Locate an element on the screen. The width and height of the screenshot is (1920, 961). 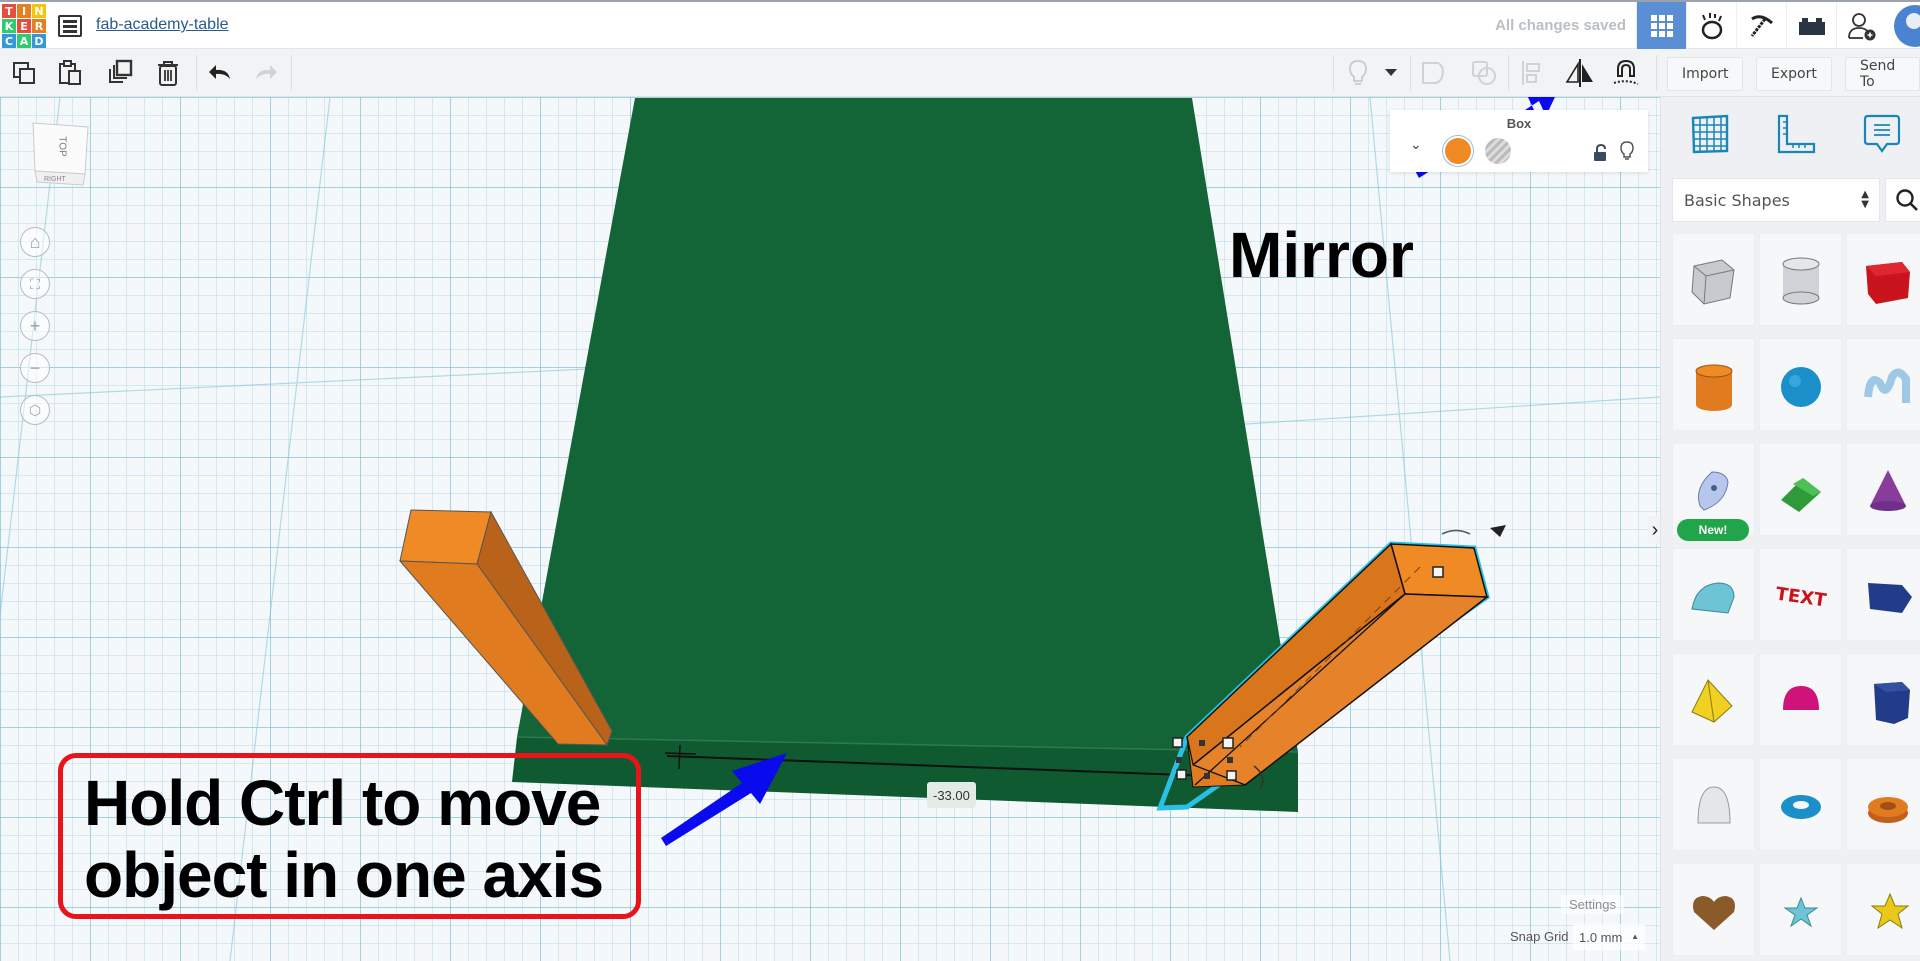
shape-tile-round-roof is located at coordinates (1713, 594).